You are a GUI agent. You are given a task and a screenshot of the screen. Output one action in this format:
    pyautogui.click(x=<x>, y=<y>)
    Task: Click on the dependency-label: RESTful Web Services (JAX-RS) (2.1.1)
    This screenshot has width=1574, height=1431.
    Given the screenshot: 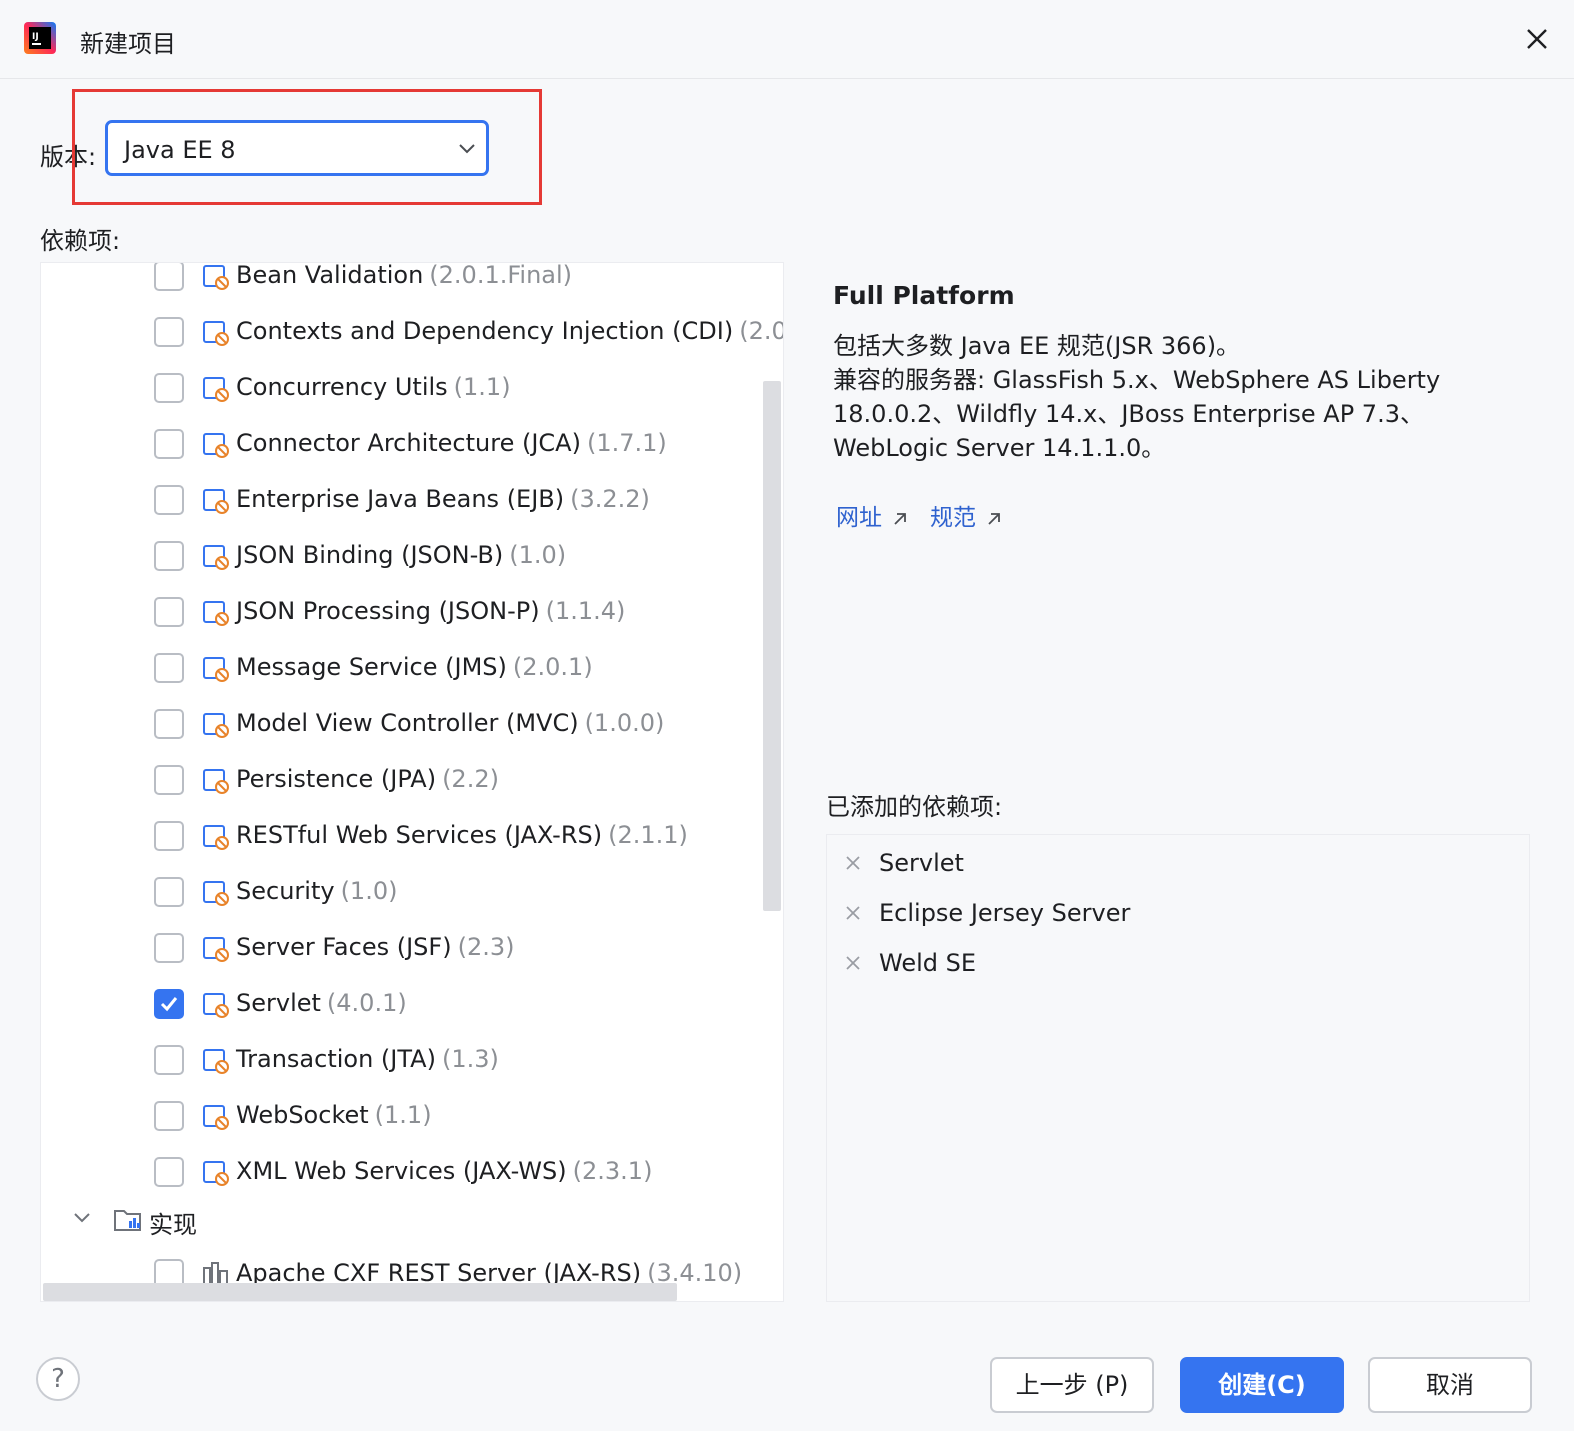 What is the action you would take?
    pyautogui.click(x=462, y=835)
    